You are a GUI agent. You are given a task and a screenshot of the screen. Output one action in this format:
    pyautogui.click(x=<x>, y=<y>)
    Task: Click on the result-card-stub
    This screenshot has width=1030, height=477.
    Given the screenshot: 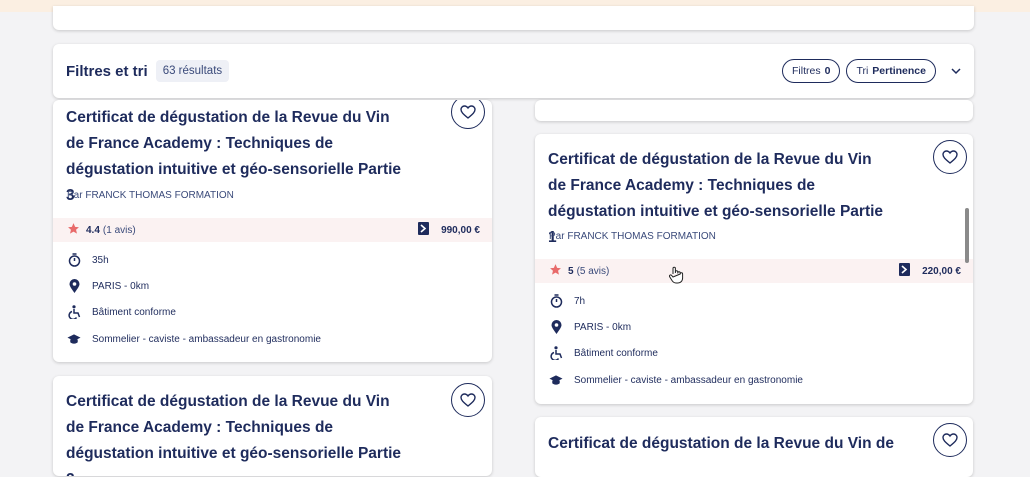 What is the action you would take?
    pyautogui.click(x=754, y=110)
    